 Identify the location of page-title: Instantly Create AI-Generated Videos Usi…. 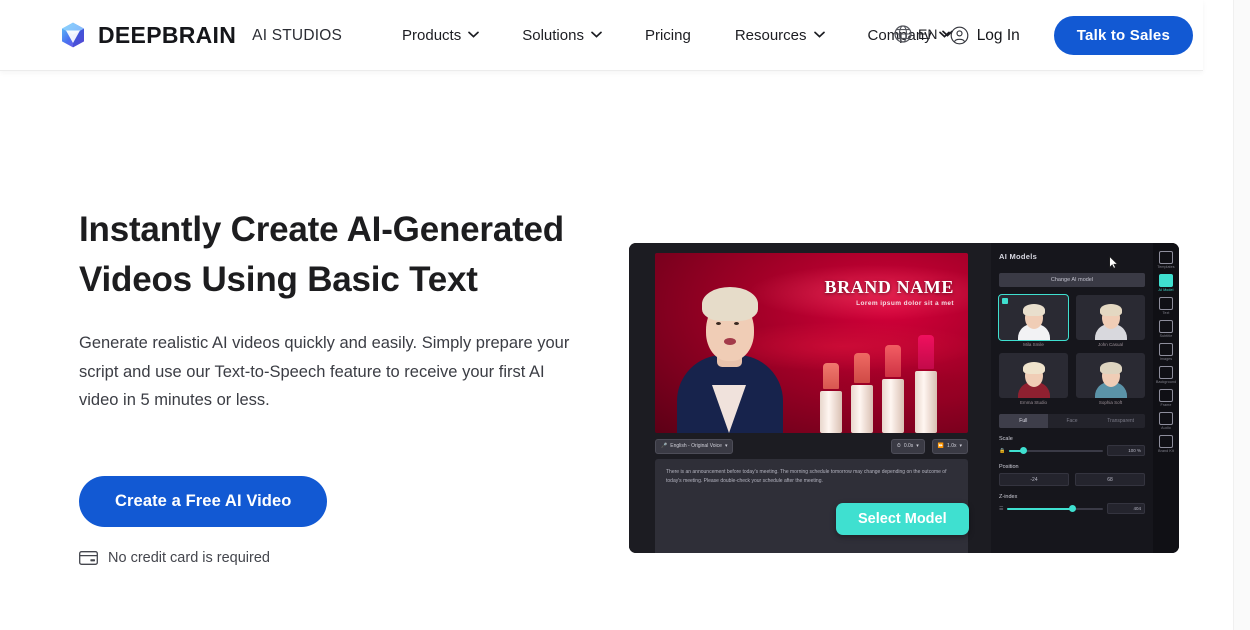
(321, 254).